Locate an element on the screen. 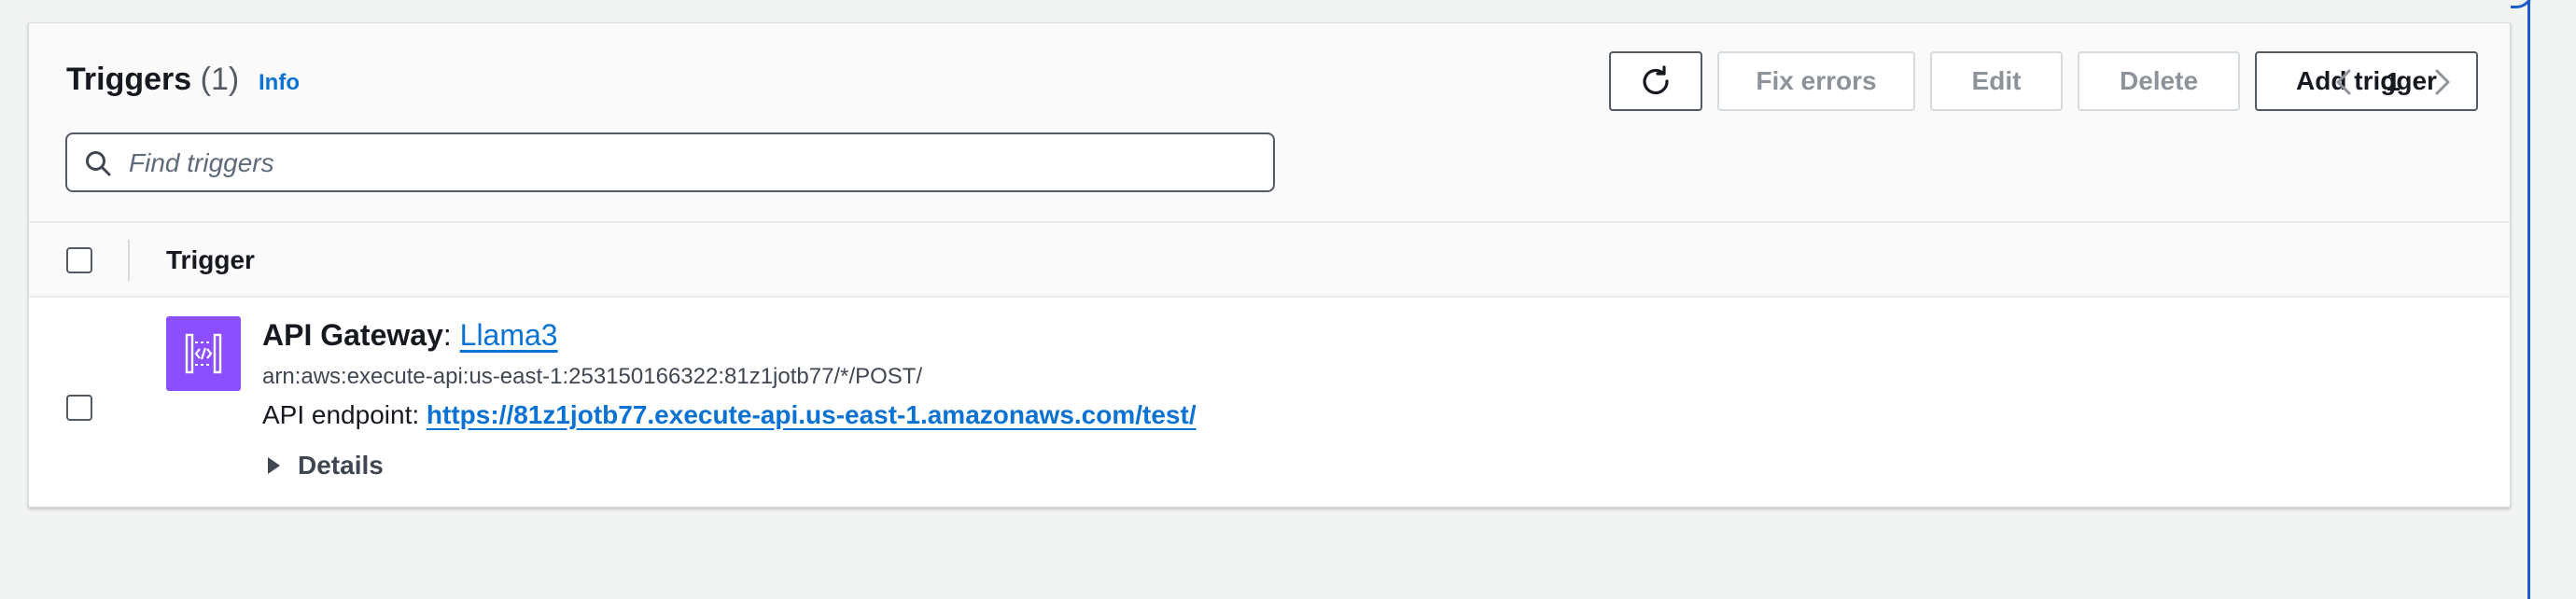 The width and height of the screenshot is (2576, 599). find-triggers-search is located at coordinates (670, 162).